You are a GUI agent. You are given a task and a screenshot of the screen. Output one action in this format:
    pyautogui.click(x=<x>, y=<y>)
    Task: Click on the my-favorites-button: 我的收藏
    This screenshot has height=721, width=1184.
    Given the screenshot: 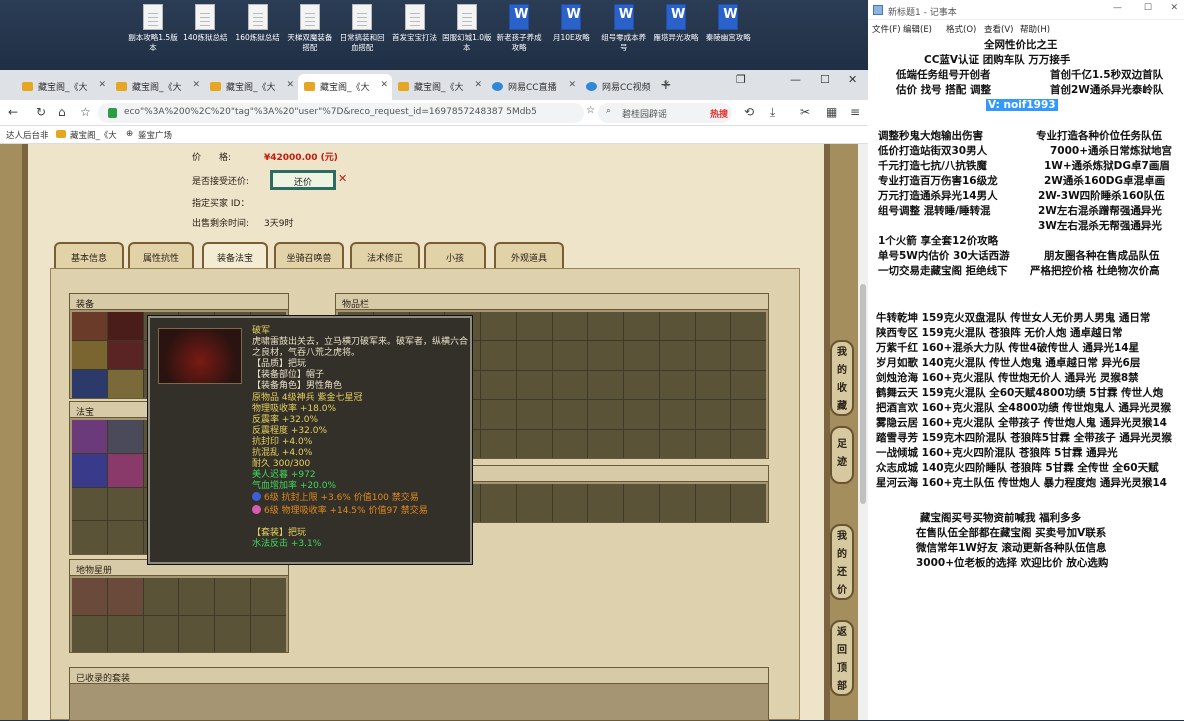 What is the action you would take?
    pyautogui.click(x=842, y=378)
    